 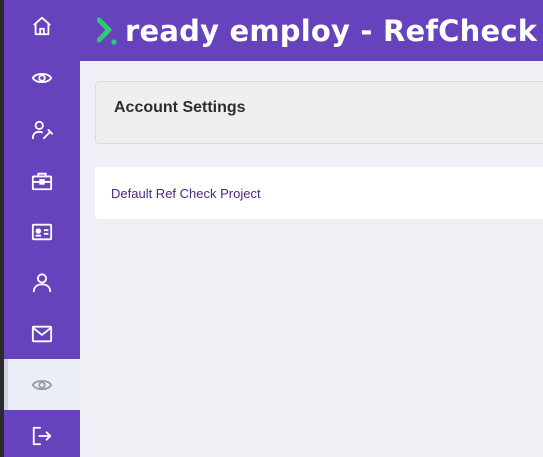 I want to click on user-icon, so click(x=42, y=282).